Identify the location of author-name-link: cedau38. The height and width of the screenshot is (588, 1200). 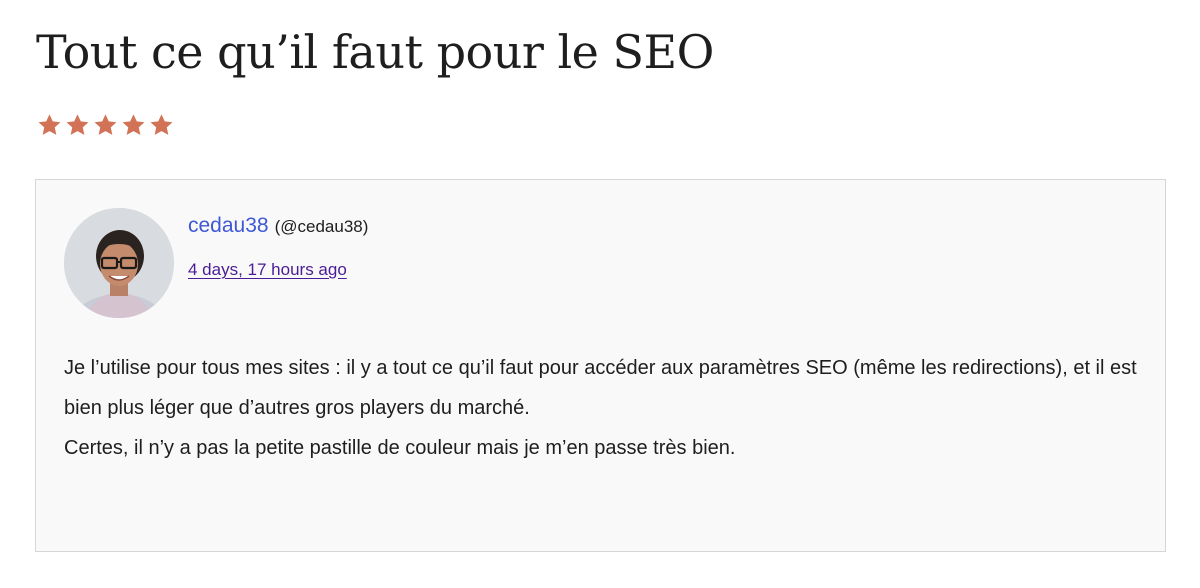
(228, 225).